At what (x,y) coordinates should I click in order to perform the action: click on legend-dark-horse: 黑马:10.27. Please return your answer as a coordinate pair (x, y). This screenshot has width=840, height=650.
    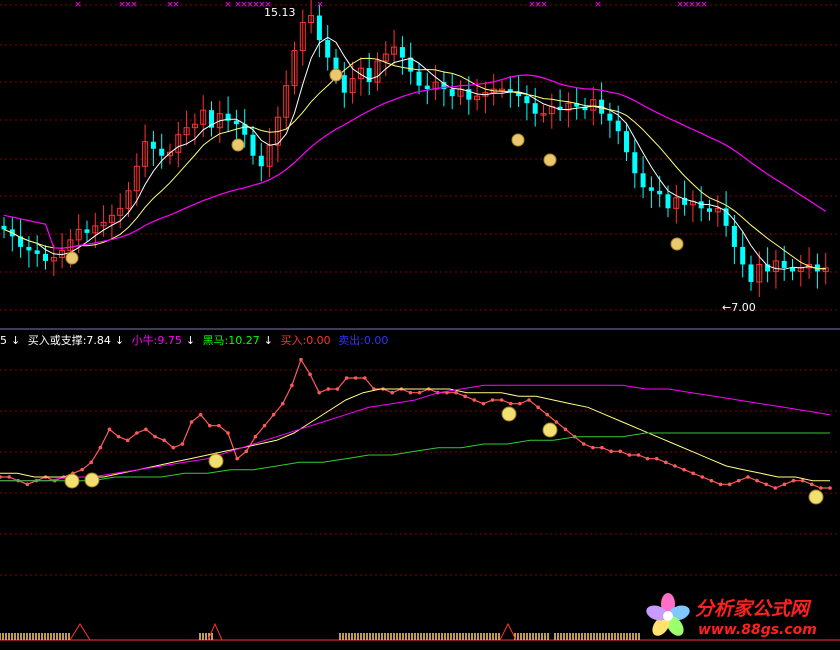
    Looking at the image, I should click on (231, 340).